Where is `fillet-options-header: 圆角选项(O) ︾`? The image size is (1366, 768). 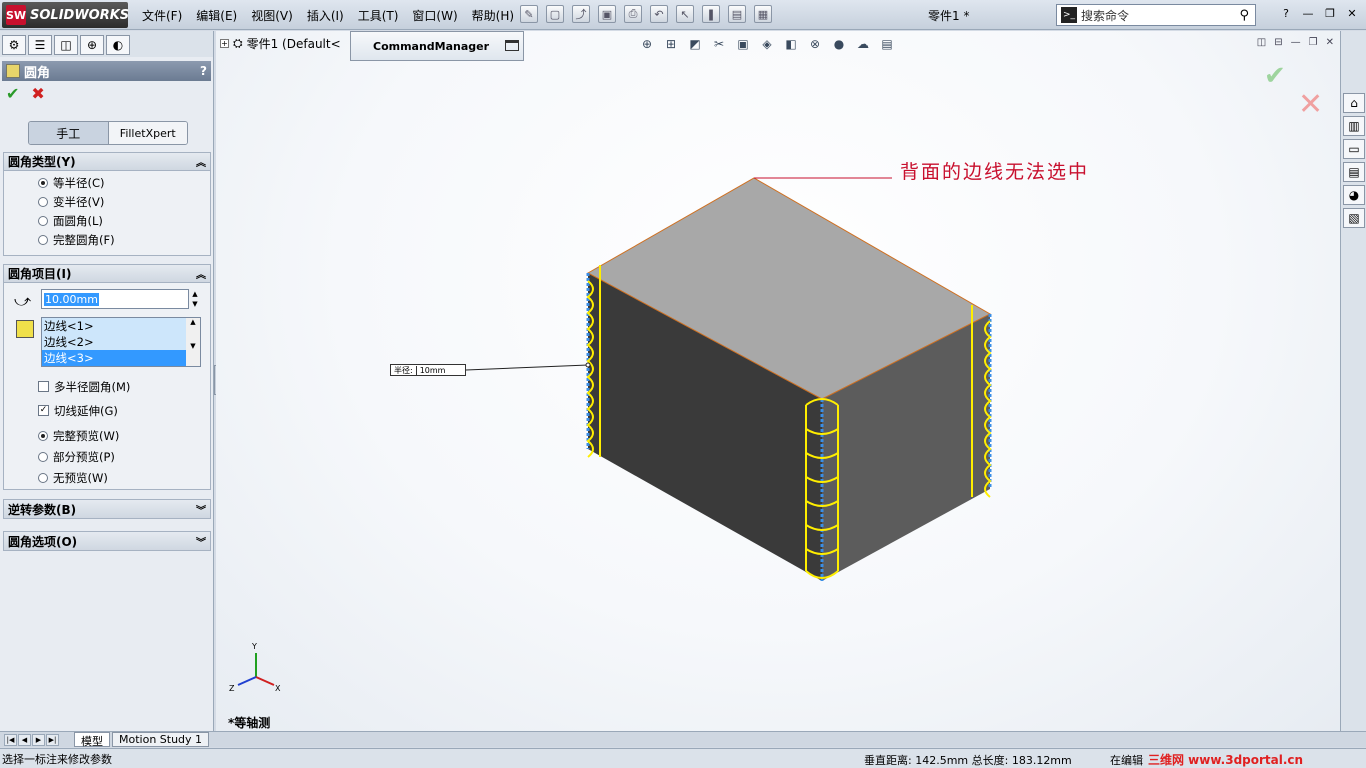 fillet-options-header: 圆角选项(O) ︾ is located at coordinates (107, 541).